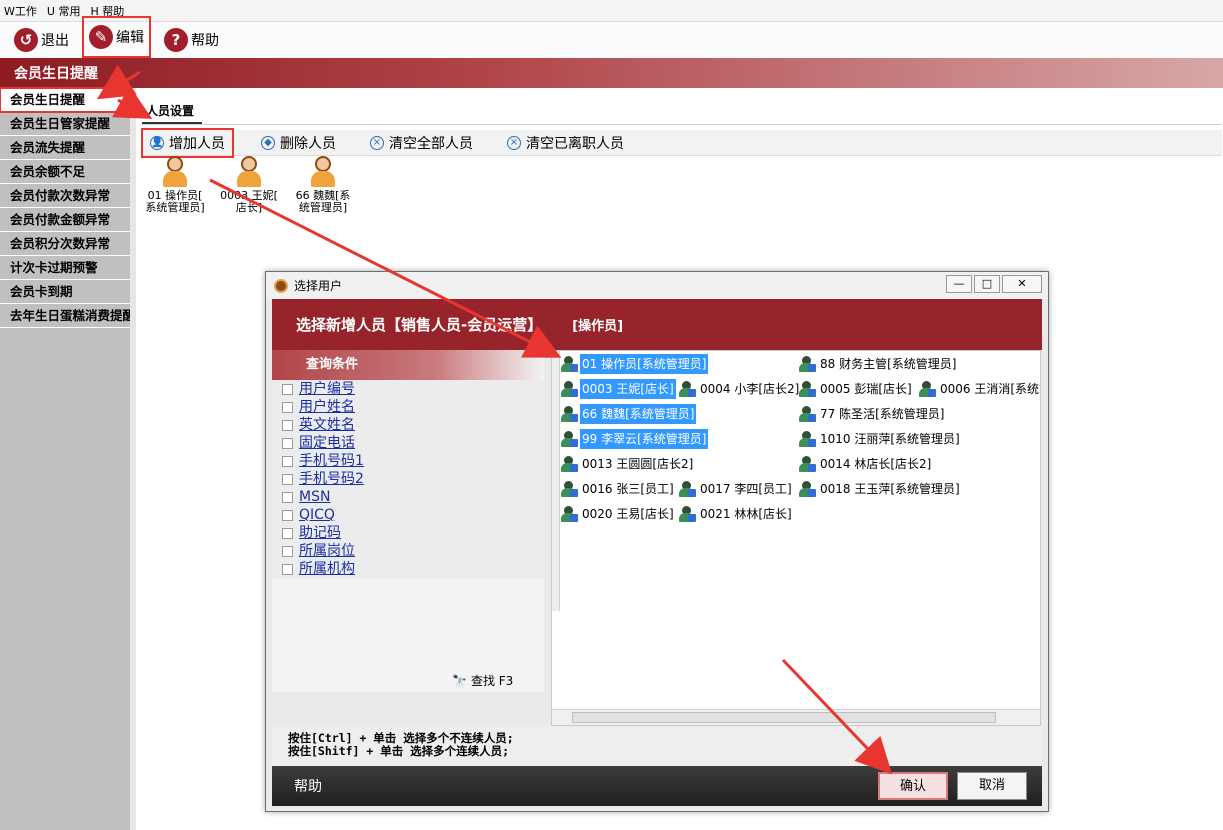 The height and width of the screenshot is (830, 1223). I want to click on sidebar-item-card-expired: 会员卡到期, so click(65, 292).